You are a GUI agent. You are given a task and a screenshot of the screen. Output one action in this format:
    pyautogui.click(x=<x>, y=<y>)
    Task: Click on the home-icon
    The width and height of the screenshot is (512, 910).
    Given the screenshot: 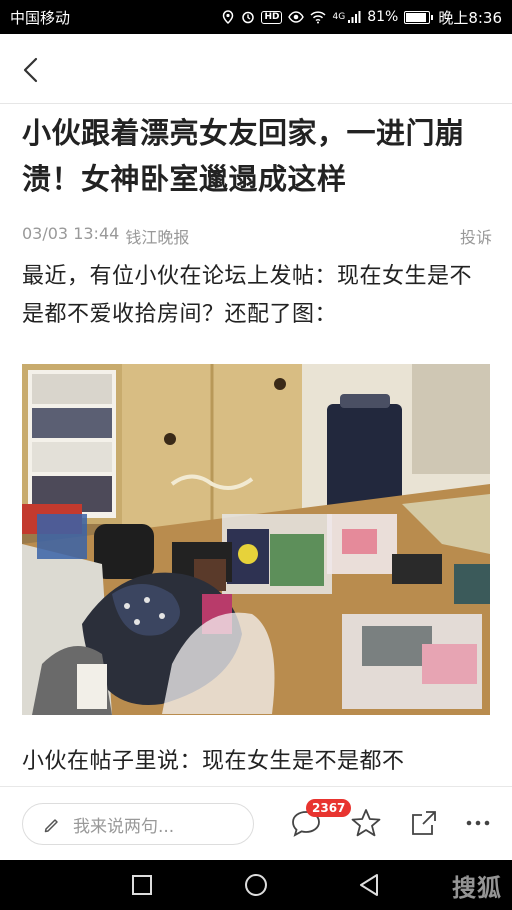 What is the action you would take?
    pyautogui.click(x=256, y=885)
    